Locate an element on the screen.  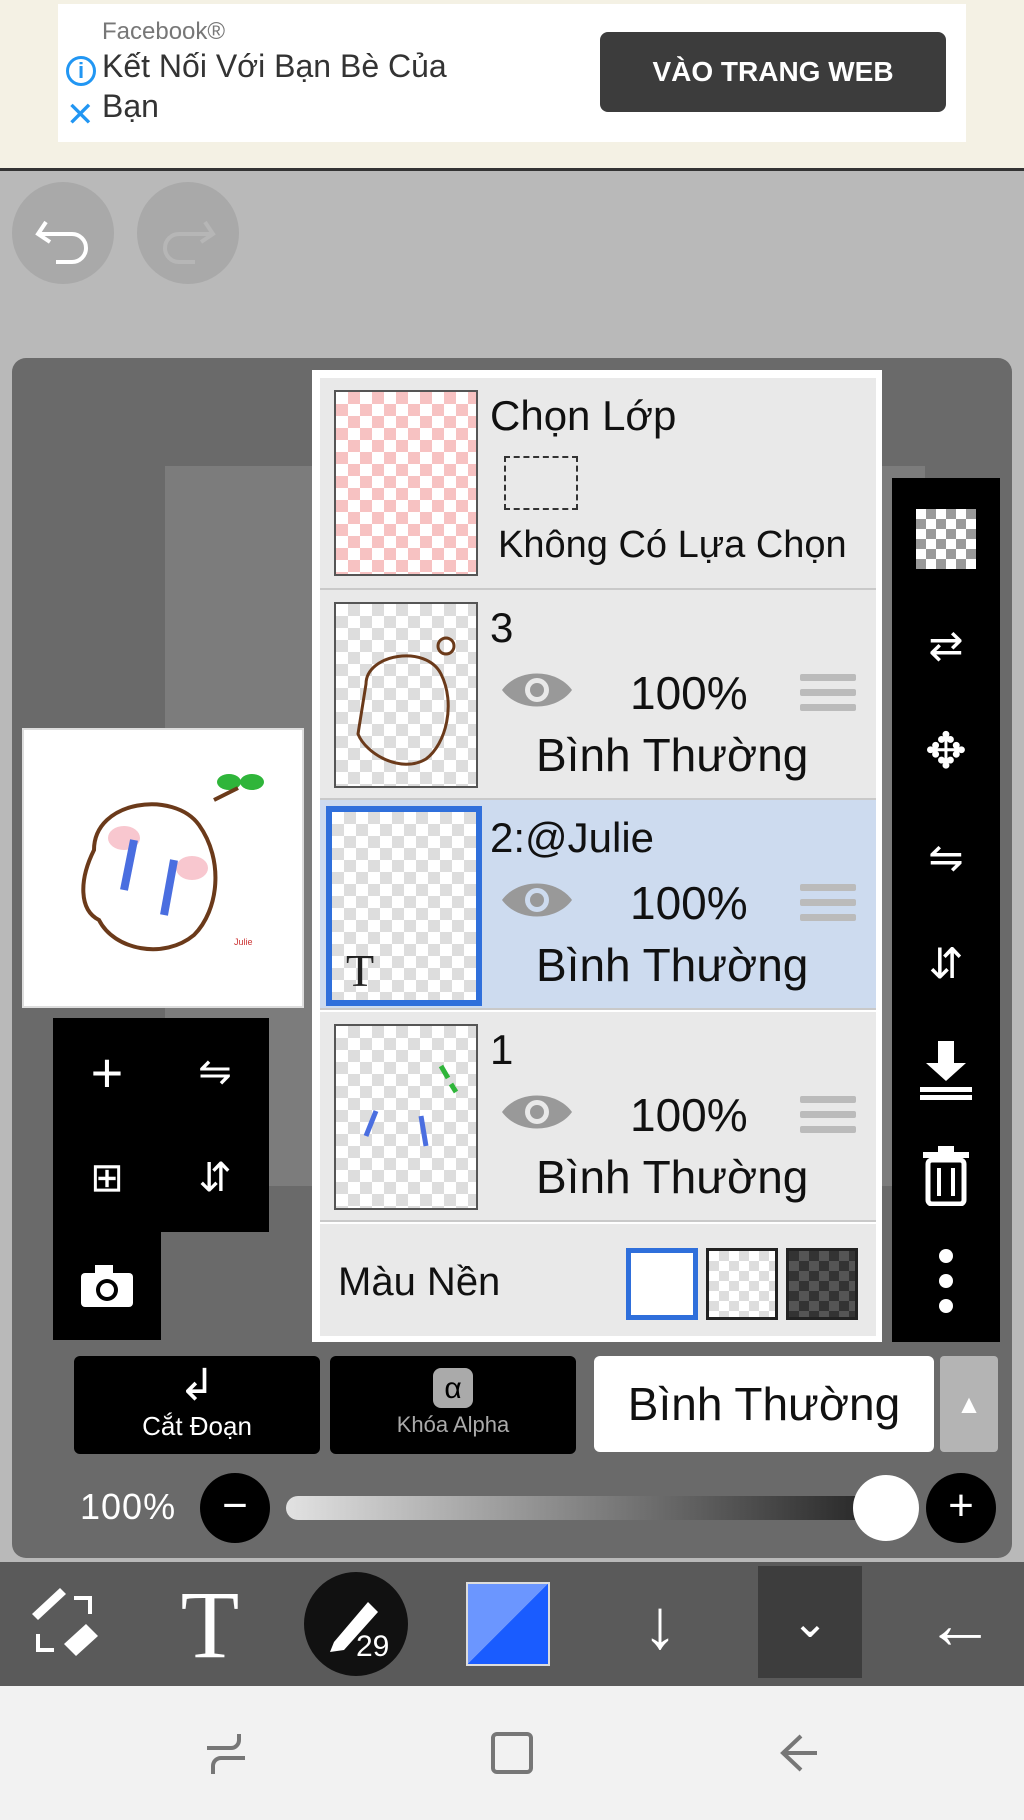
undo-button is located at coordinates (63, 233).